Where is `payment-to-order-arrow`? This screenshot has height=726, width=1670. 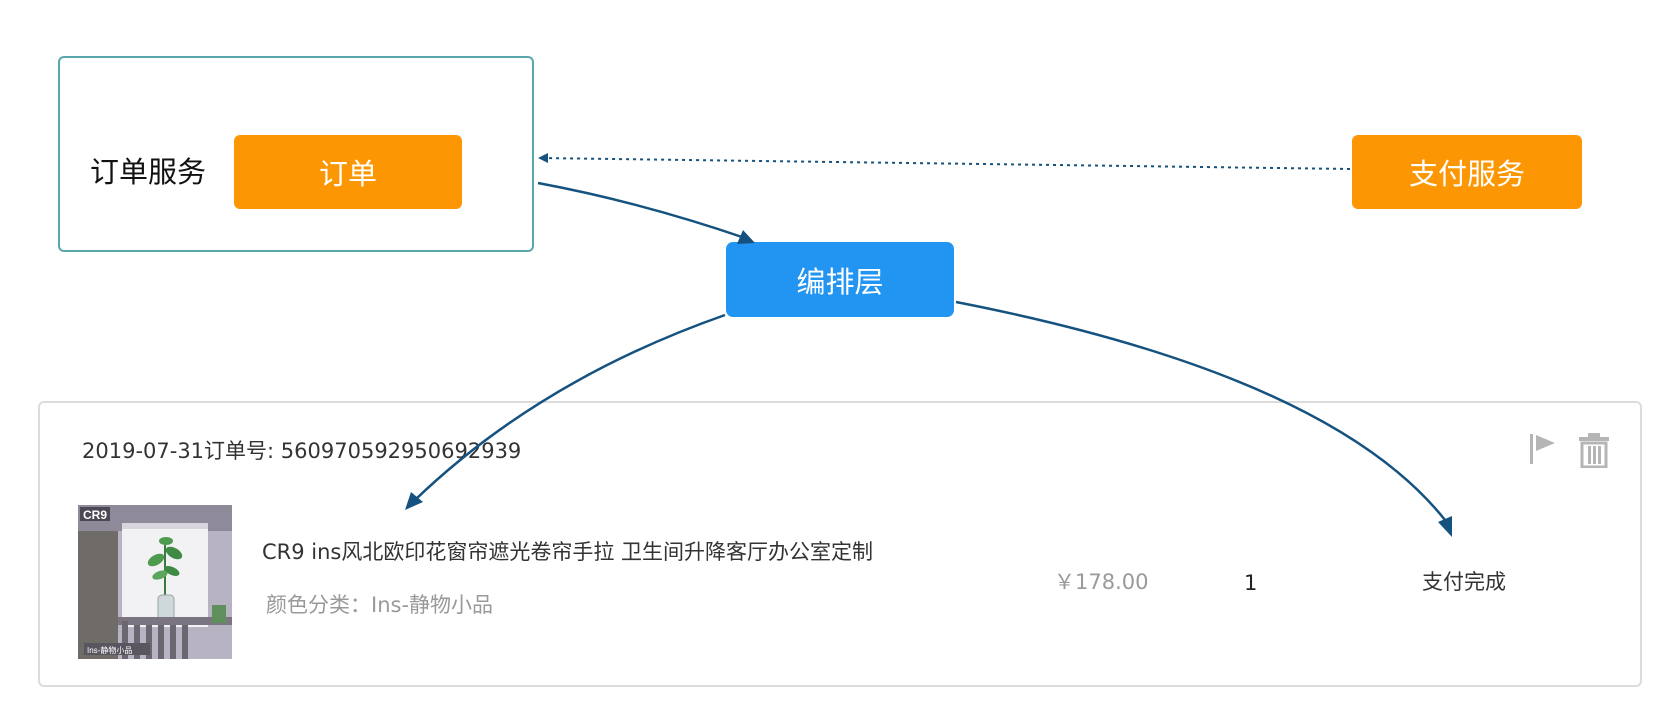 payment-to-order-arrow is located at coordinates (945, 163).